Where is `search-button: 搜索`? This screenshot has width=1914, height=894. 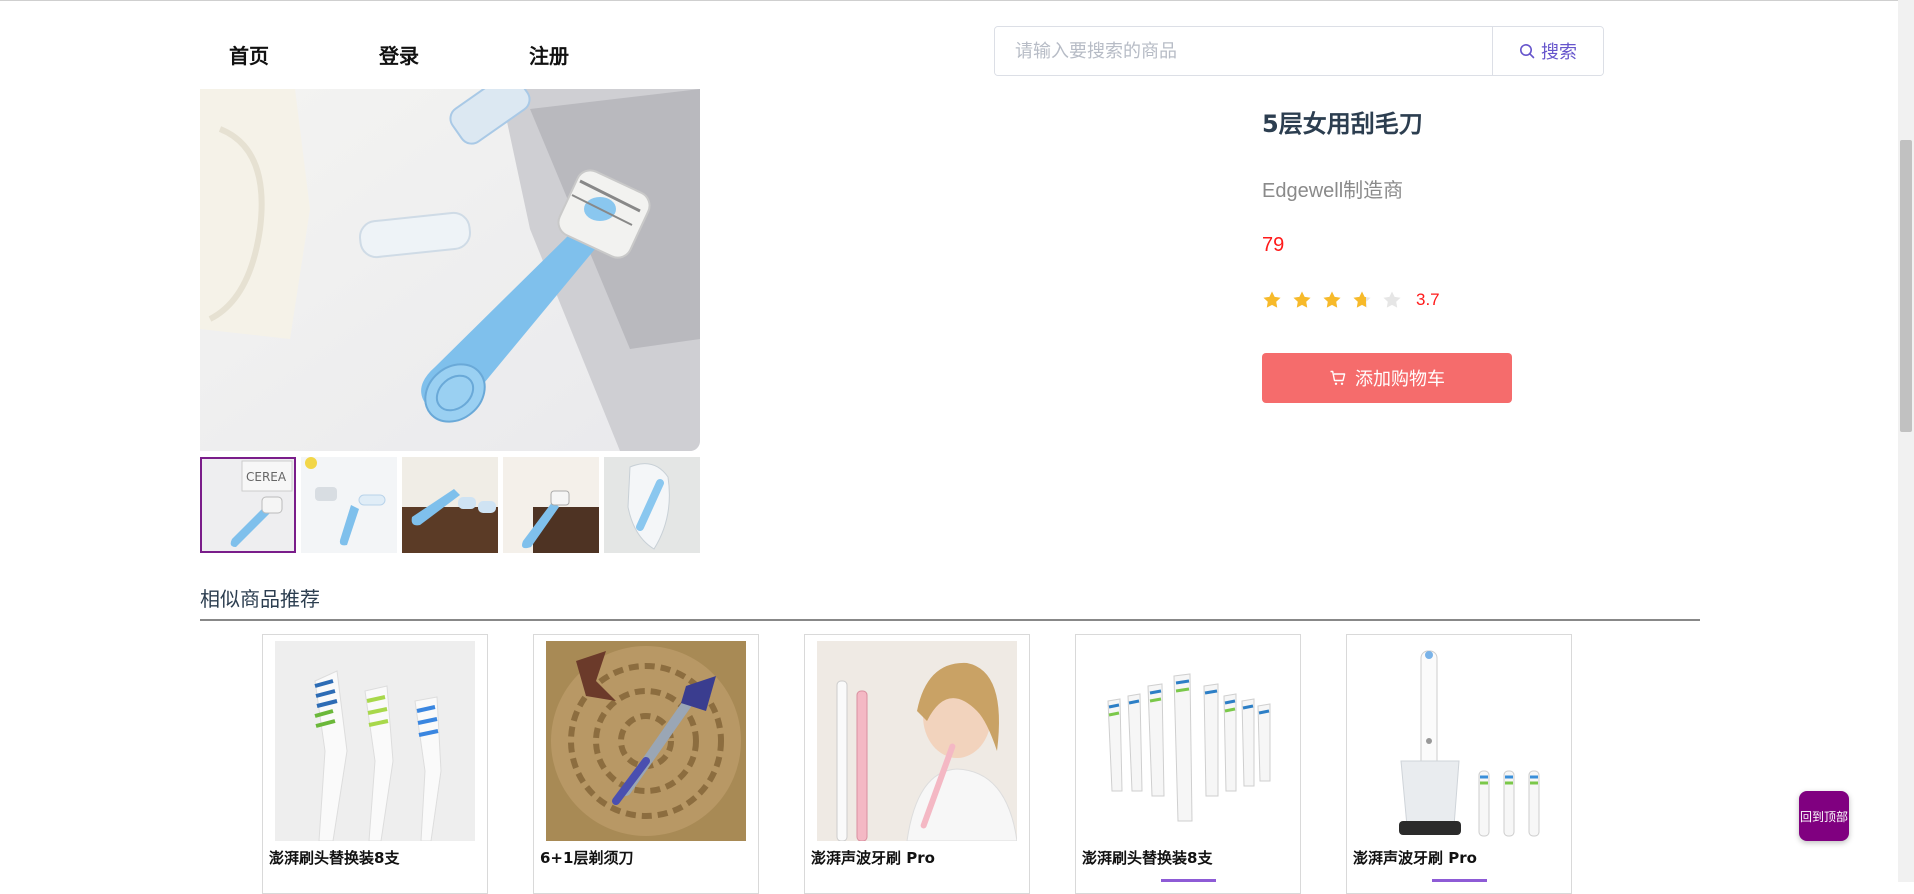 search-button: 搜索 is located at coordinates (1547, 51).